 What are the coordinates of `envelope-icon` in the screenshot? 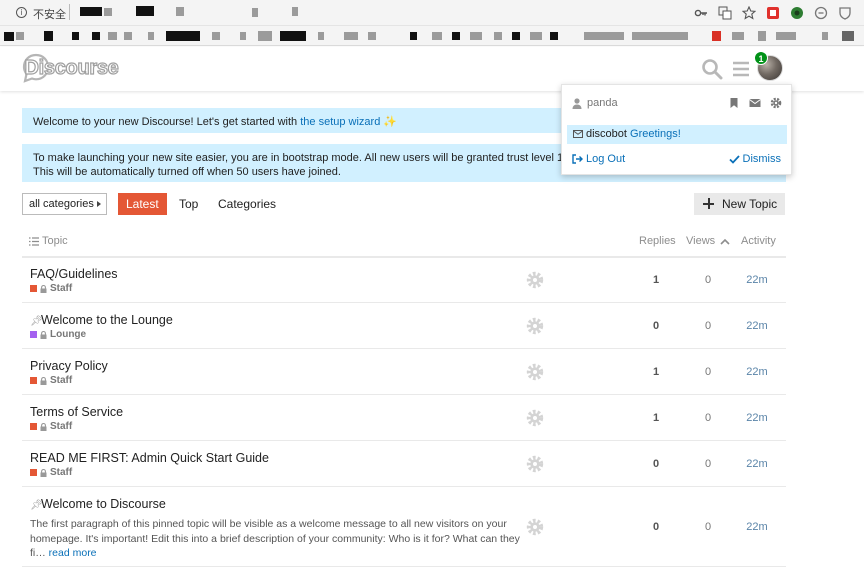 It's located at (755, 103).